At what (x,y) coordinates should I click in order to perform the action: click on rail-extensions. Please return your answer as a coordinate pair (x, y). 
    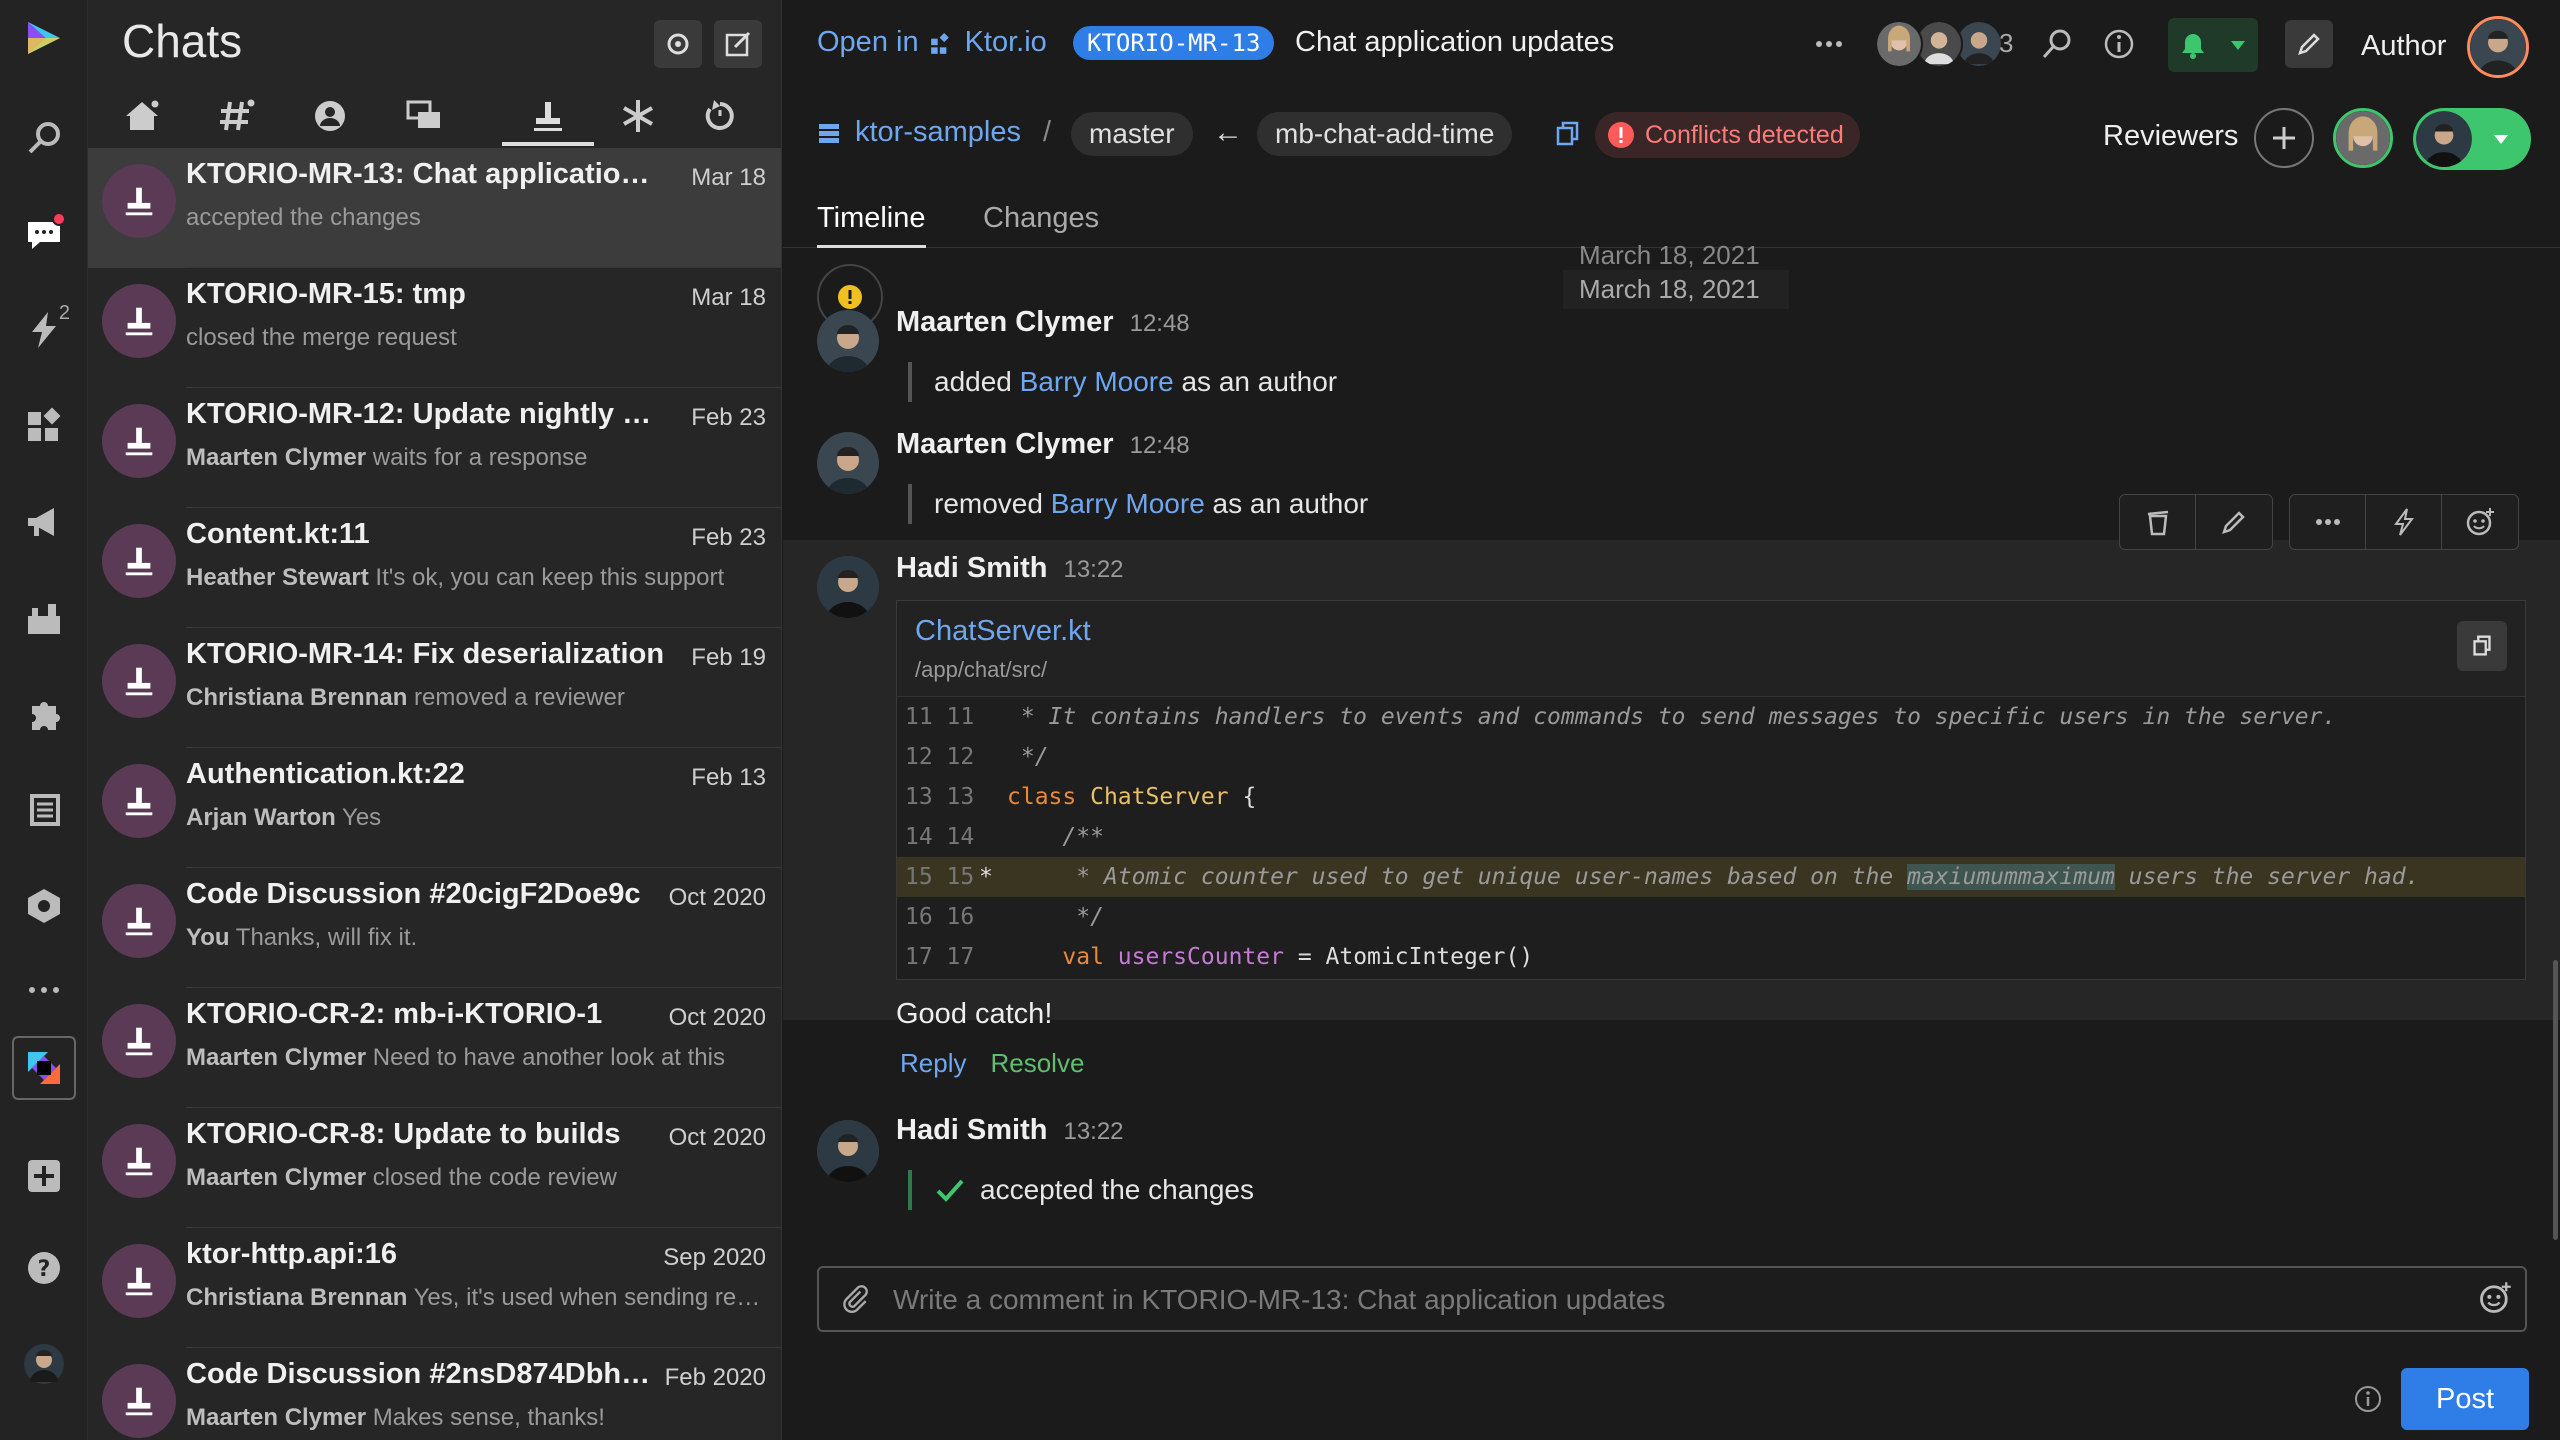
    Looking at the image, I should click on (44, 714).